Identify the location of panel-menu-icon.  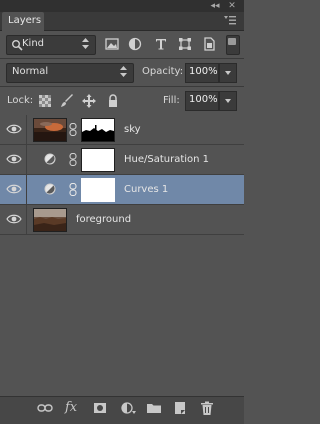
(230, 21).